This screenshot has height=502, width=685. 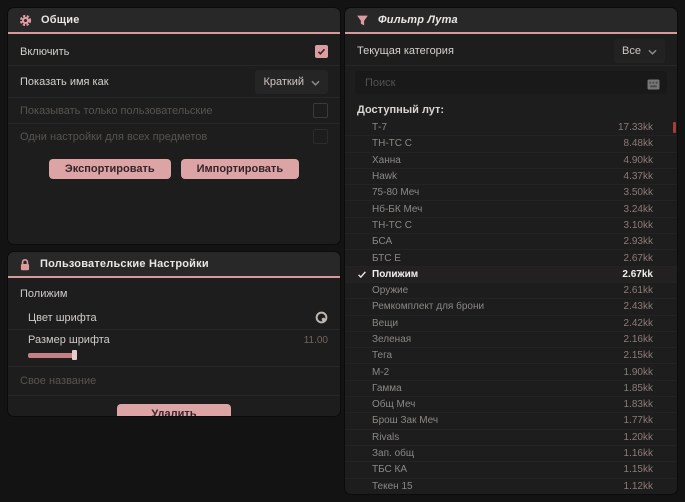 What do you see at coordinates (240, 169) in the screenshot?
I see `import-button: Импортировать` at bounding box center [240, 169].